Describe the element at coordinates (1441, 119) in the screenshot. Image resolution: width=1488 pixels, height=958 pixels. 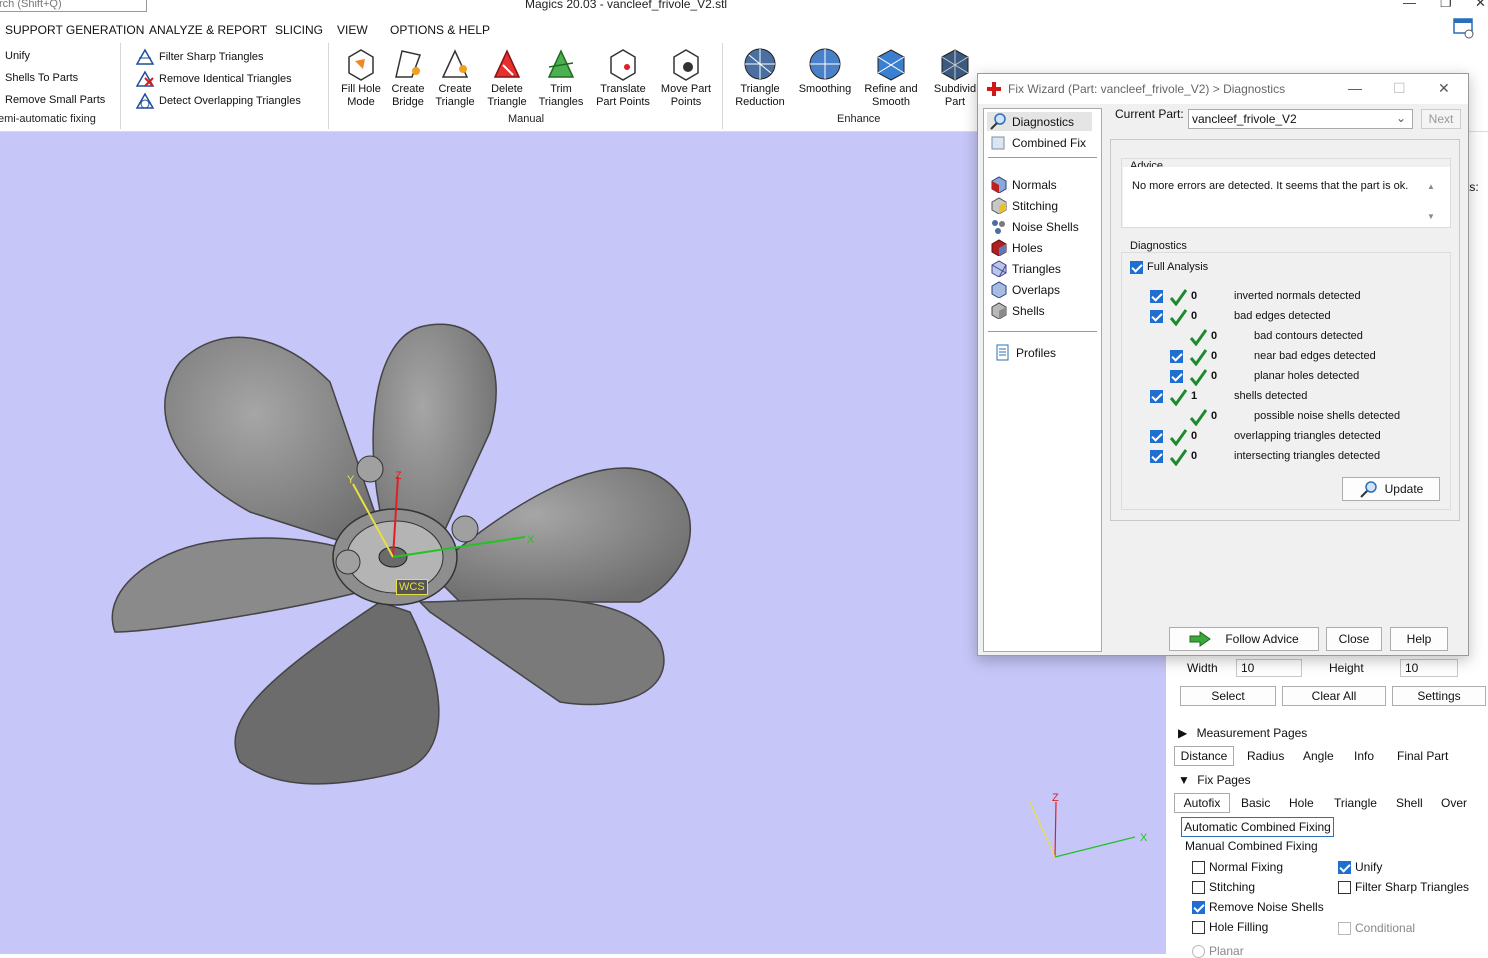
I see `next-button: Next` at that location.